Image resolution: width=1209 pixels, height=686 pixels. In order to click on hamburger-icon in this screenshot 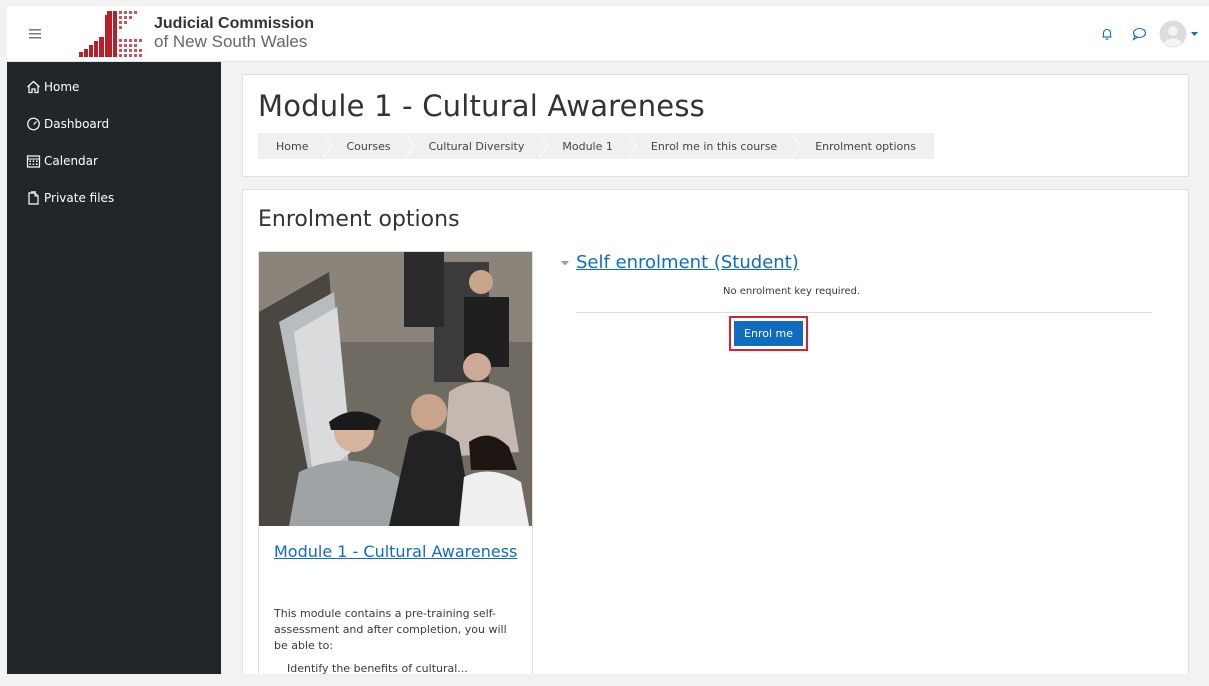, I will do `click(34, 34)`.